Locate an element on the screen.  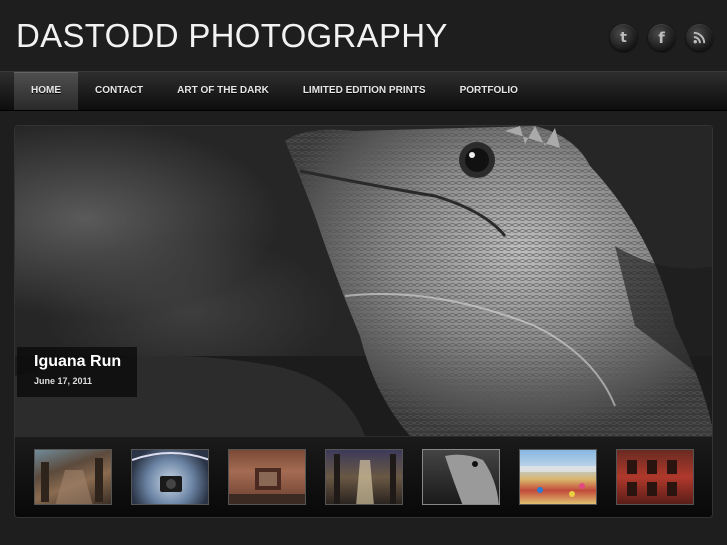
derelict-room-thumbnail is located at coordinates (267, 486).